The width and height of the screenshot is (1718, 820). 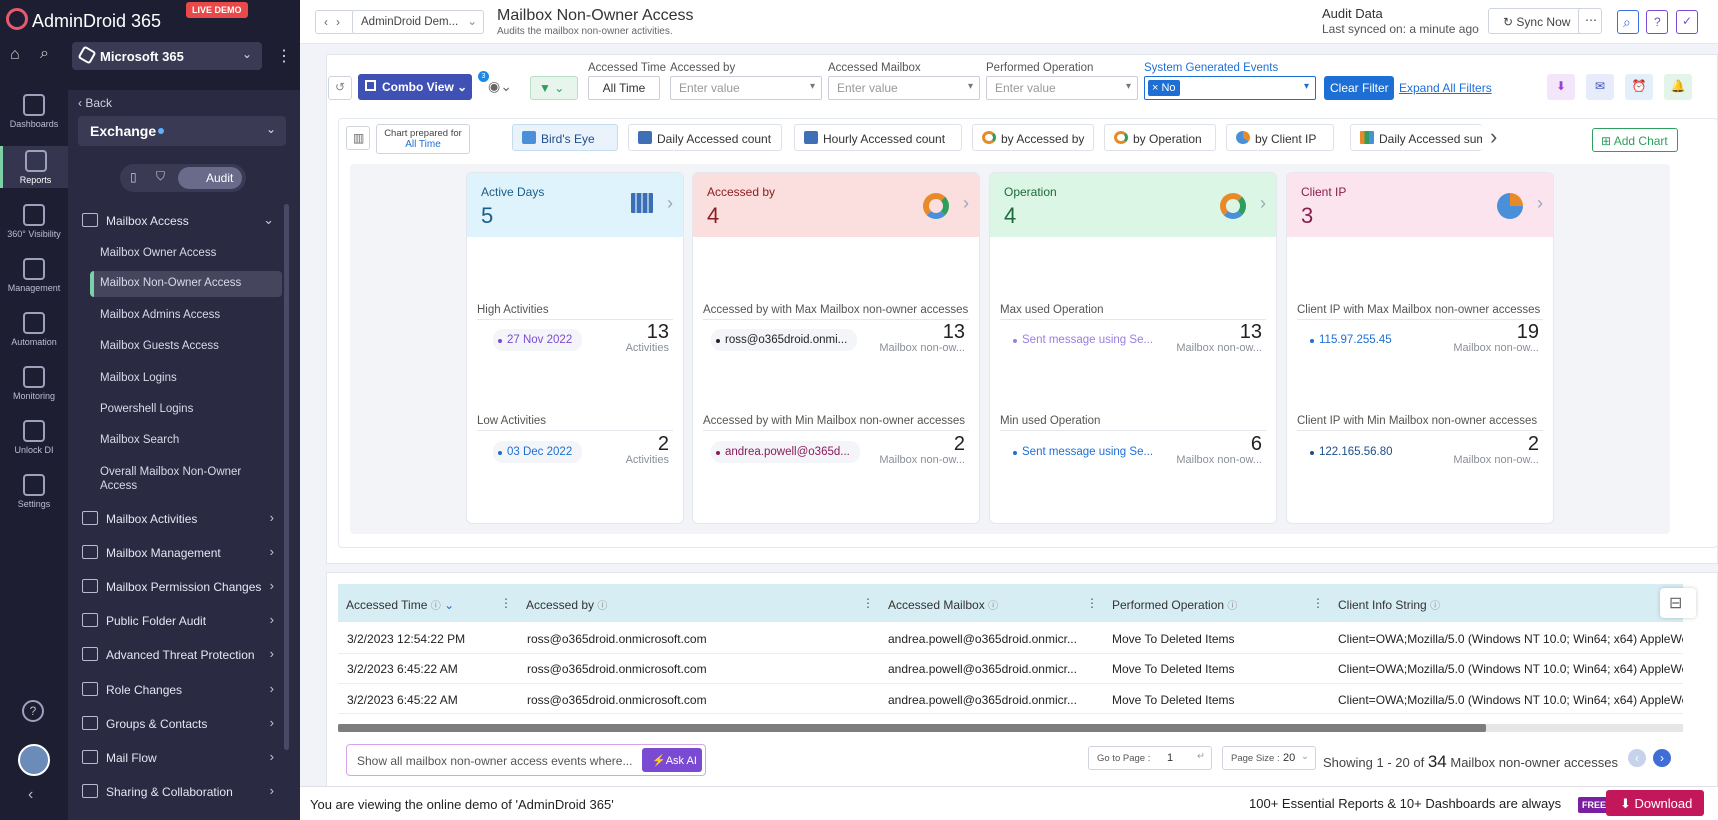 I want to click on tab-daily-accessed: Daily Accessed count, so click(x=705, y=137).